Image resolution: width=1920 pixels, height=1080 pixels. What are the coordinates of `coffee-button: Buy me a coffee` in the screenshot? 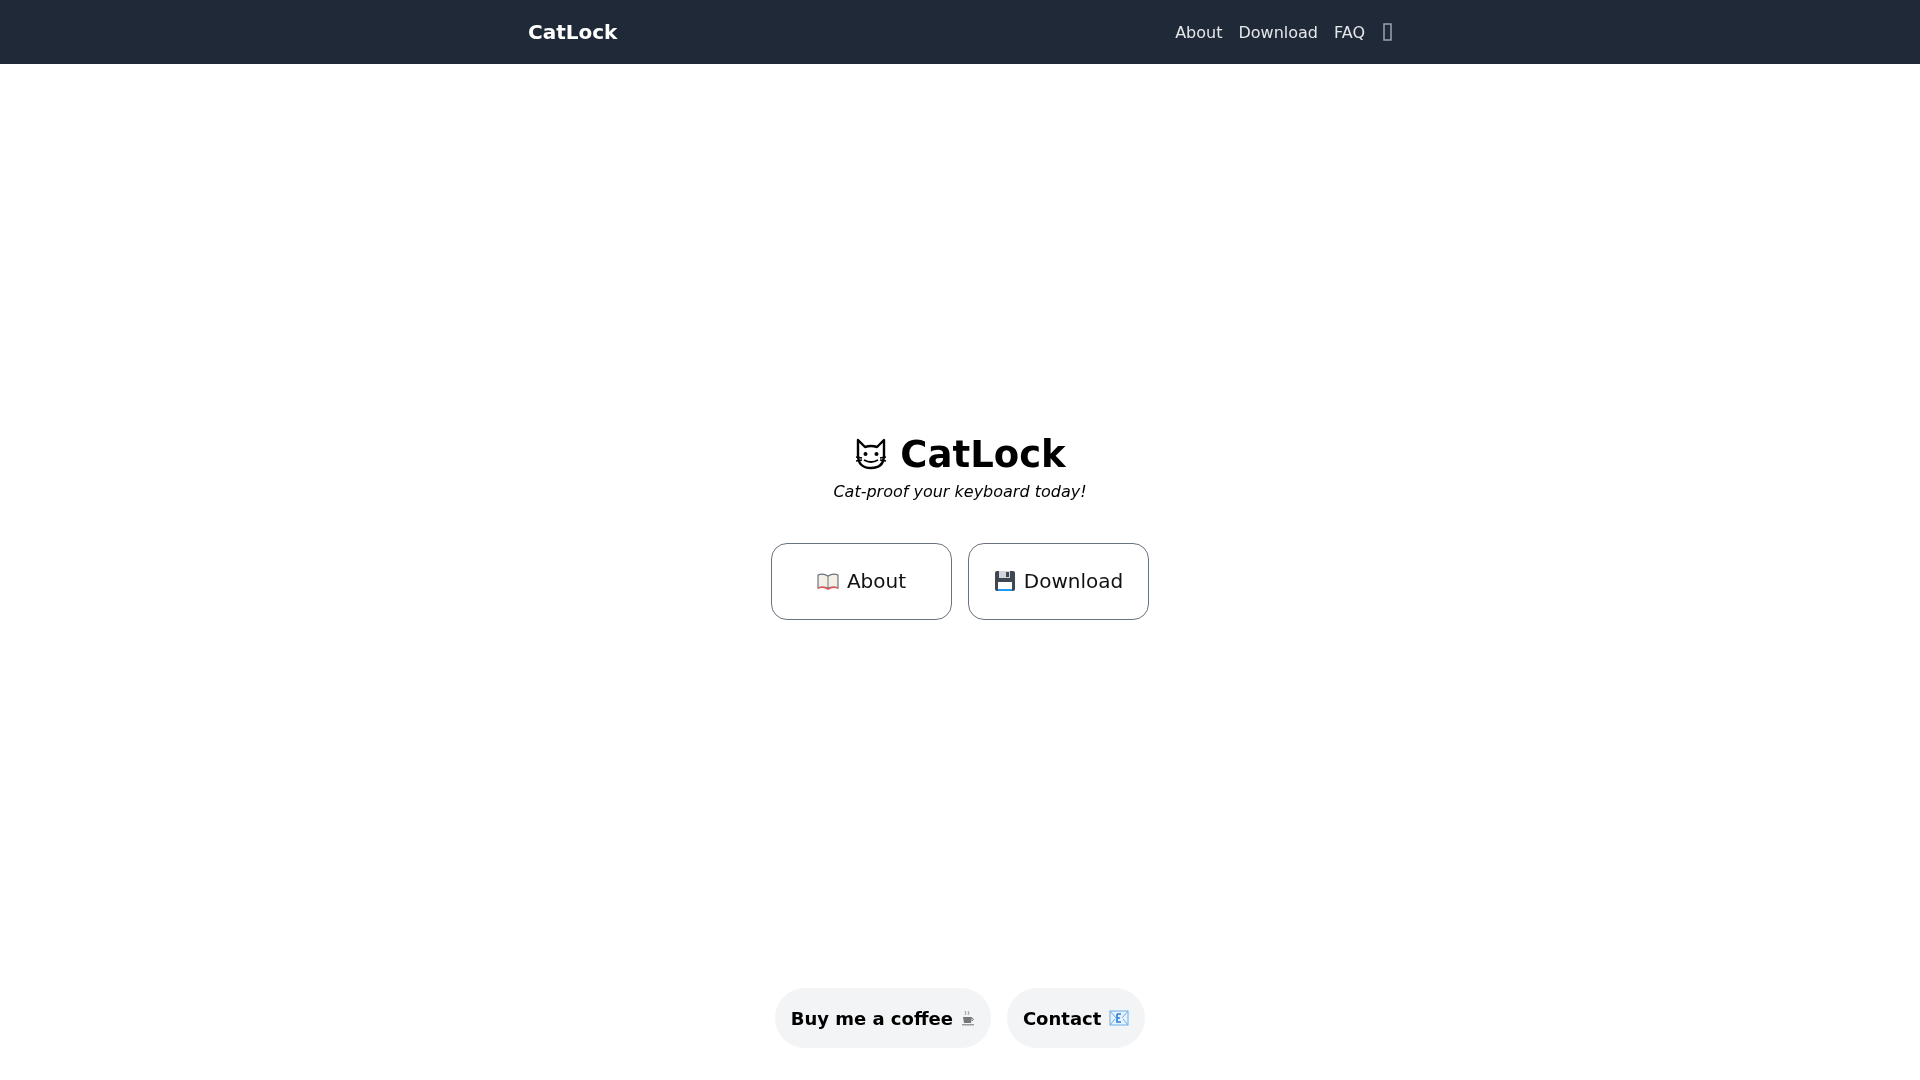 It's located at (882, 1018).